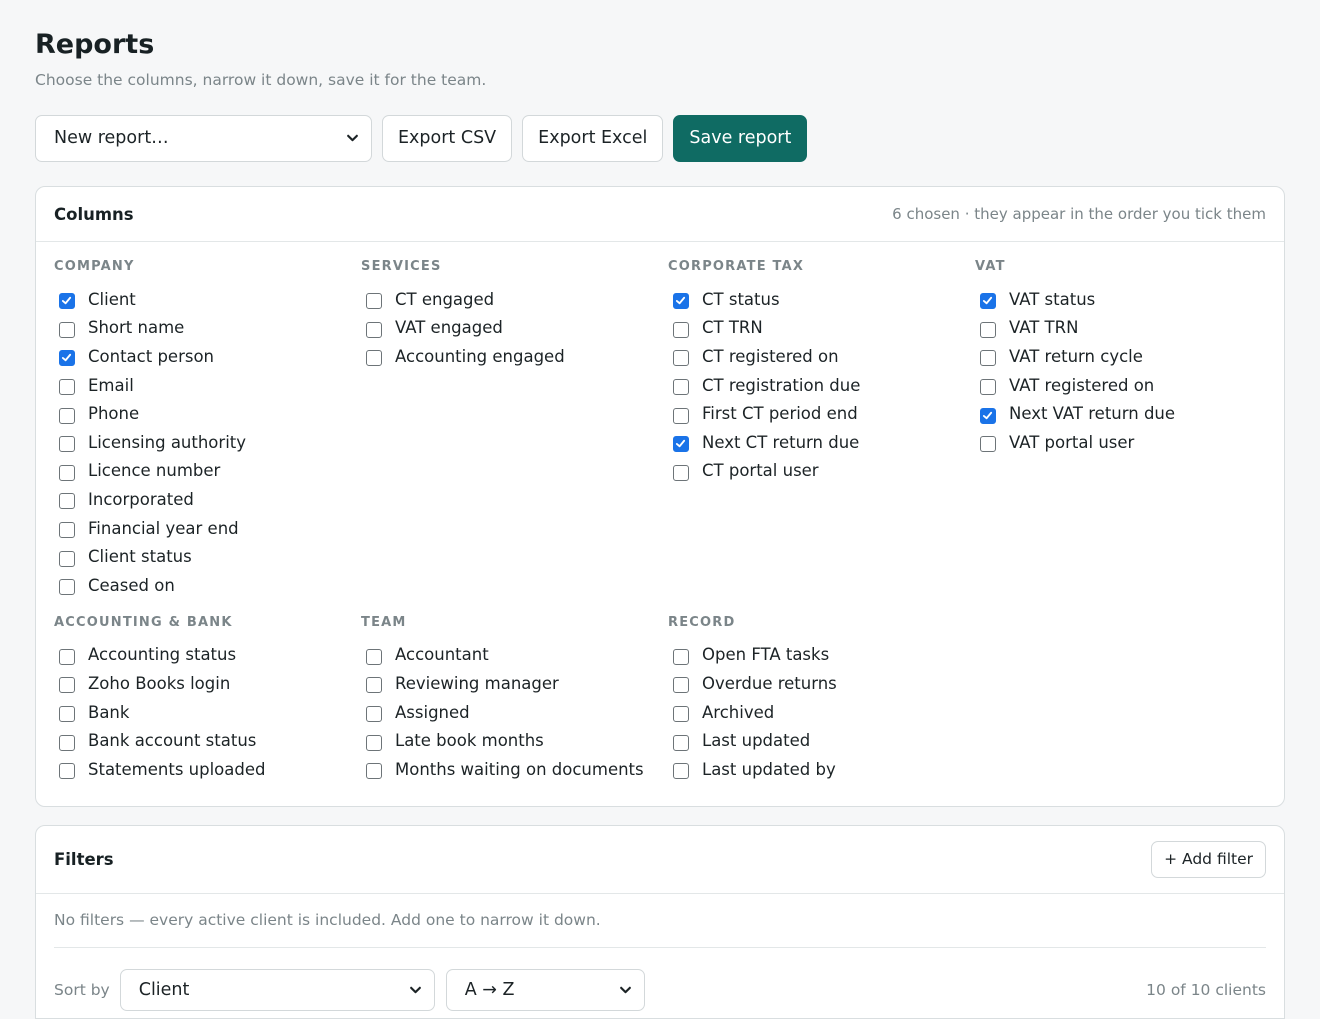  I want to click on column-option: Accounting engaged, so click(514, 356).